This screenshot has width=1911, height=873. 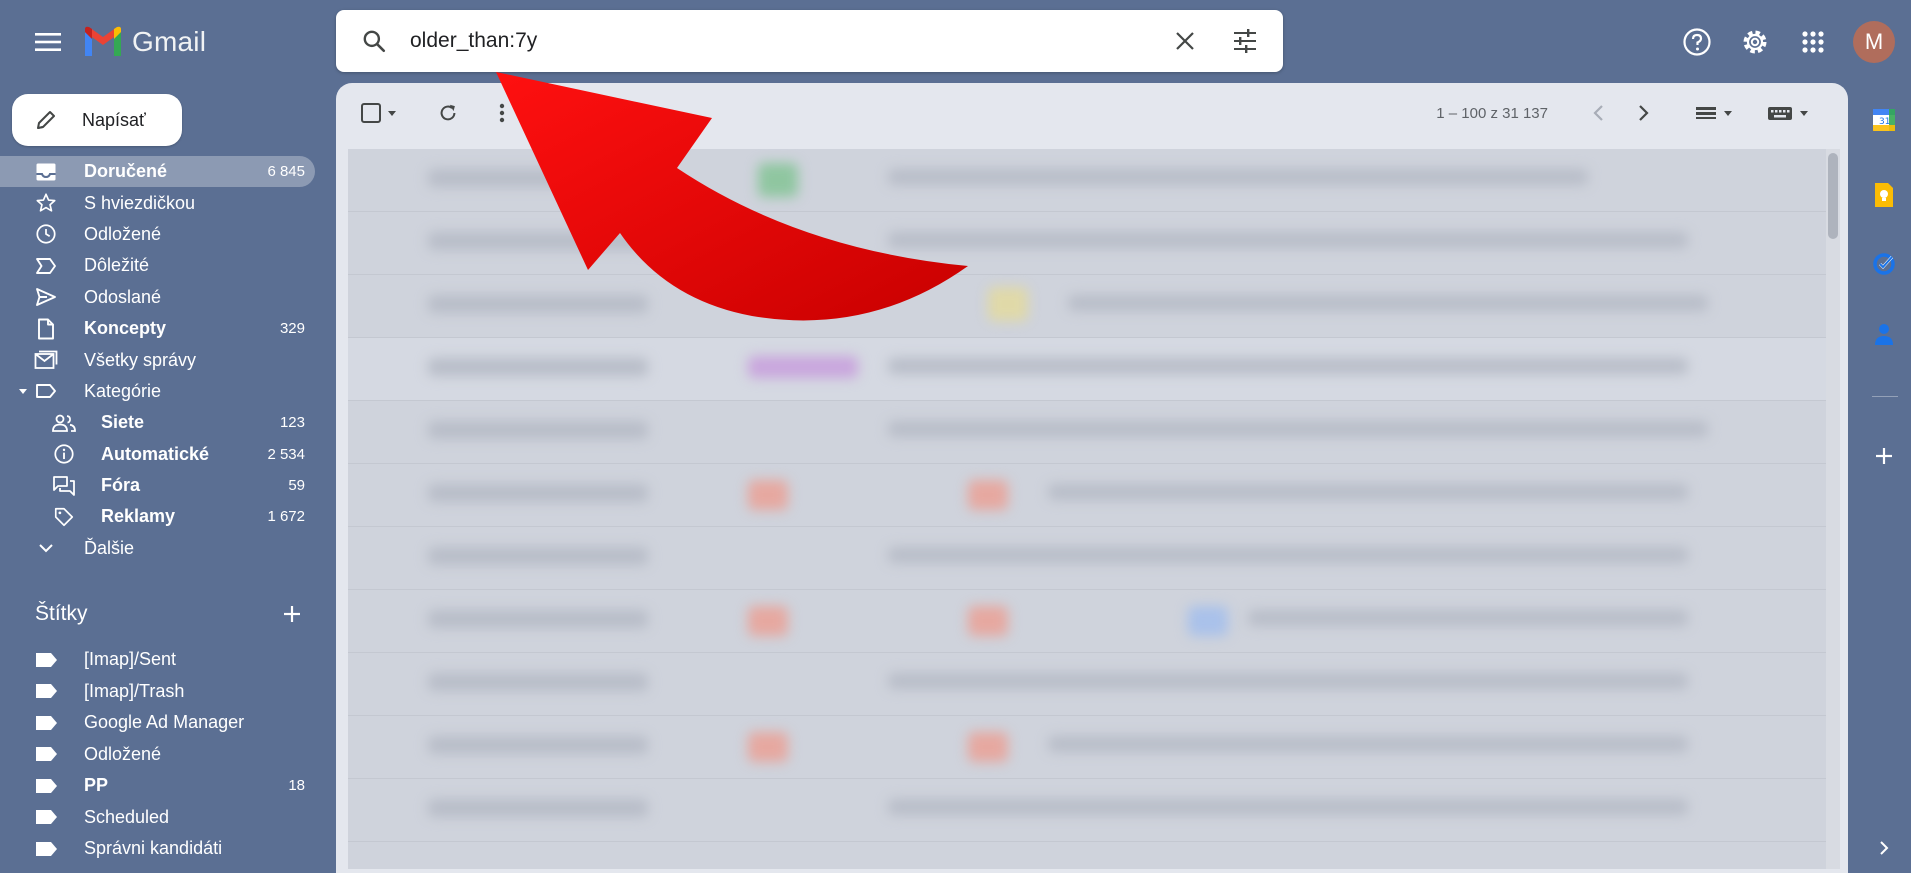 What do you see at coordinates (157, 454) in the screenshot?
I see `sidebar-item-updates: Automatické 2 534` at bounding box center [157, 454].